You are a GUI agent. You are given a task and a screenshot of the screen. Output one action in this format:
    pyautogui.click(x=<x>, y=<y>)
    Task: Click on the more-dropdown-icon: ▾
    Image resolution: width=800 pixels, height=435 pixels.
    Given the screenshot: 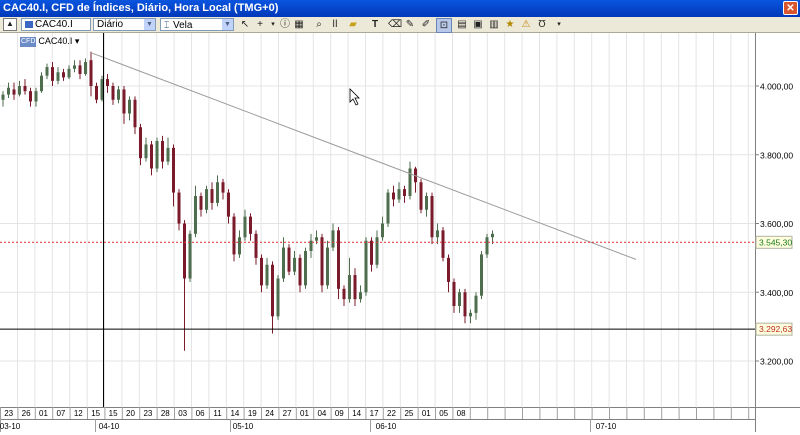 What is the action you would take?
    pyautogui.click(x=559, y=24)
    